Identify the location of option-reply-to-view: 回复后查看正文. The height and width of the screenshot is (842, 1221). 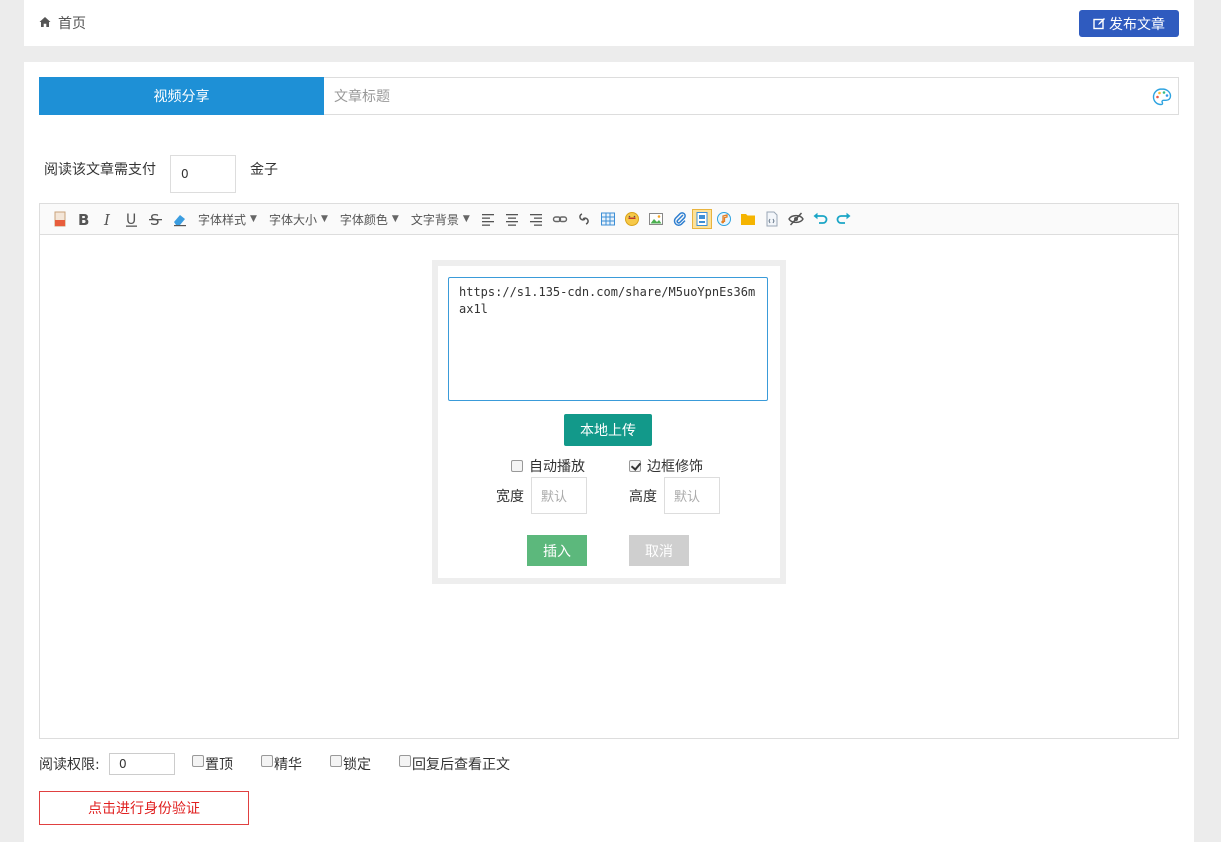
(454, 764).